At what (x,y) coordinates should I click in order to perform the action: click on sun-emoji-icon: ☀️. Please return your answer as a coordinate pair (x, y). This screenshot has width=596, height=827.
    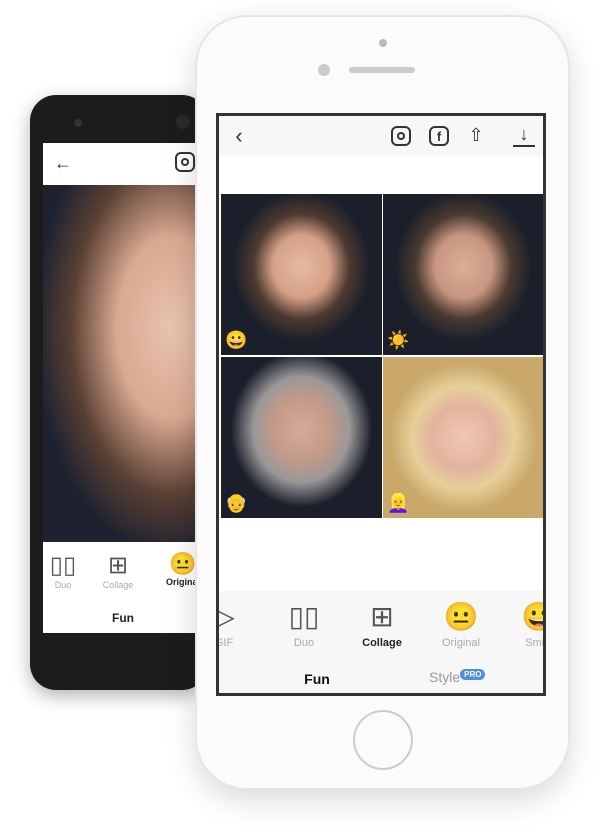
    Looking at the image, I should click on (398, 340).